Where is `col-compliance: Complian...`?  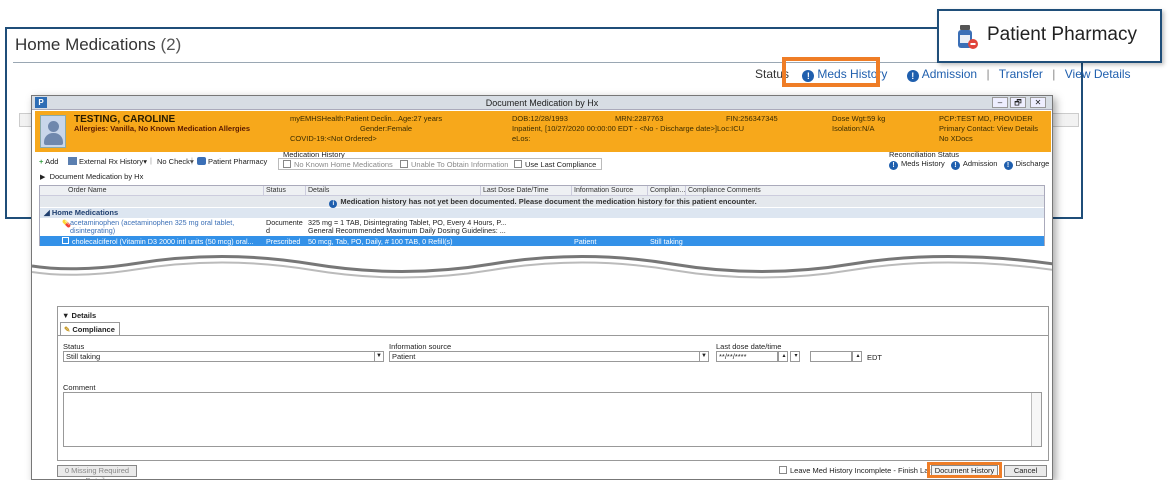 col-compliance: Complian... is located at coordinates (667, 190).